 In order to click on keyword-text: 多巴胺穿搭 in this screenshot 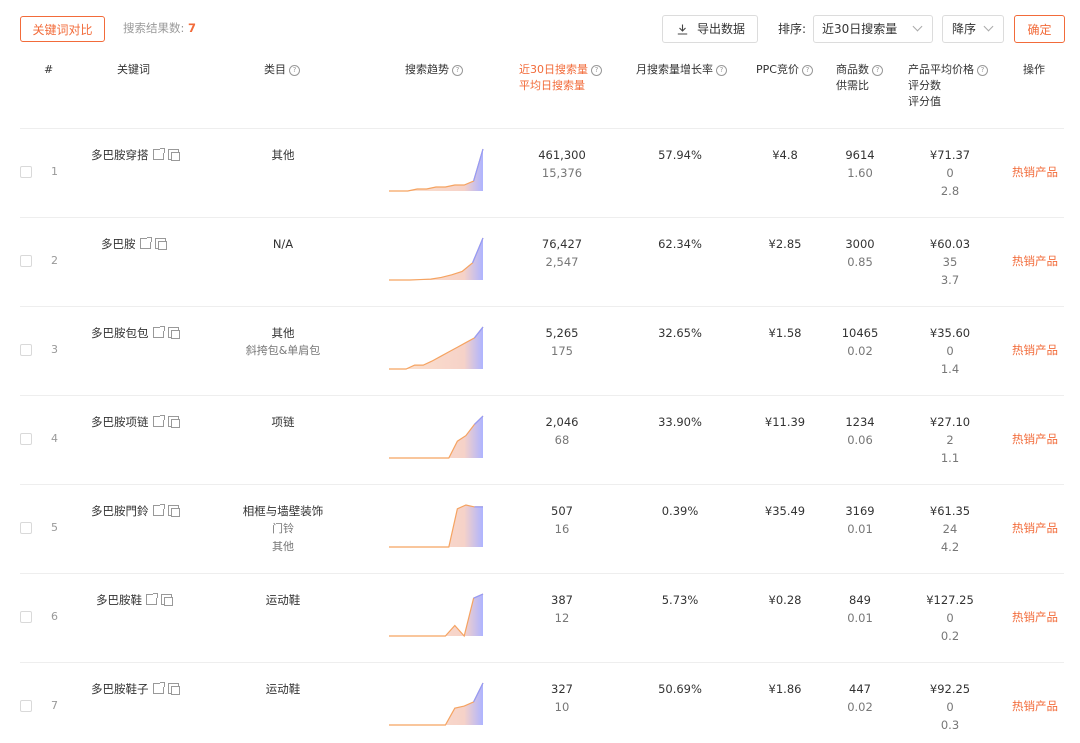, I will do `click(120, 155)`.